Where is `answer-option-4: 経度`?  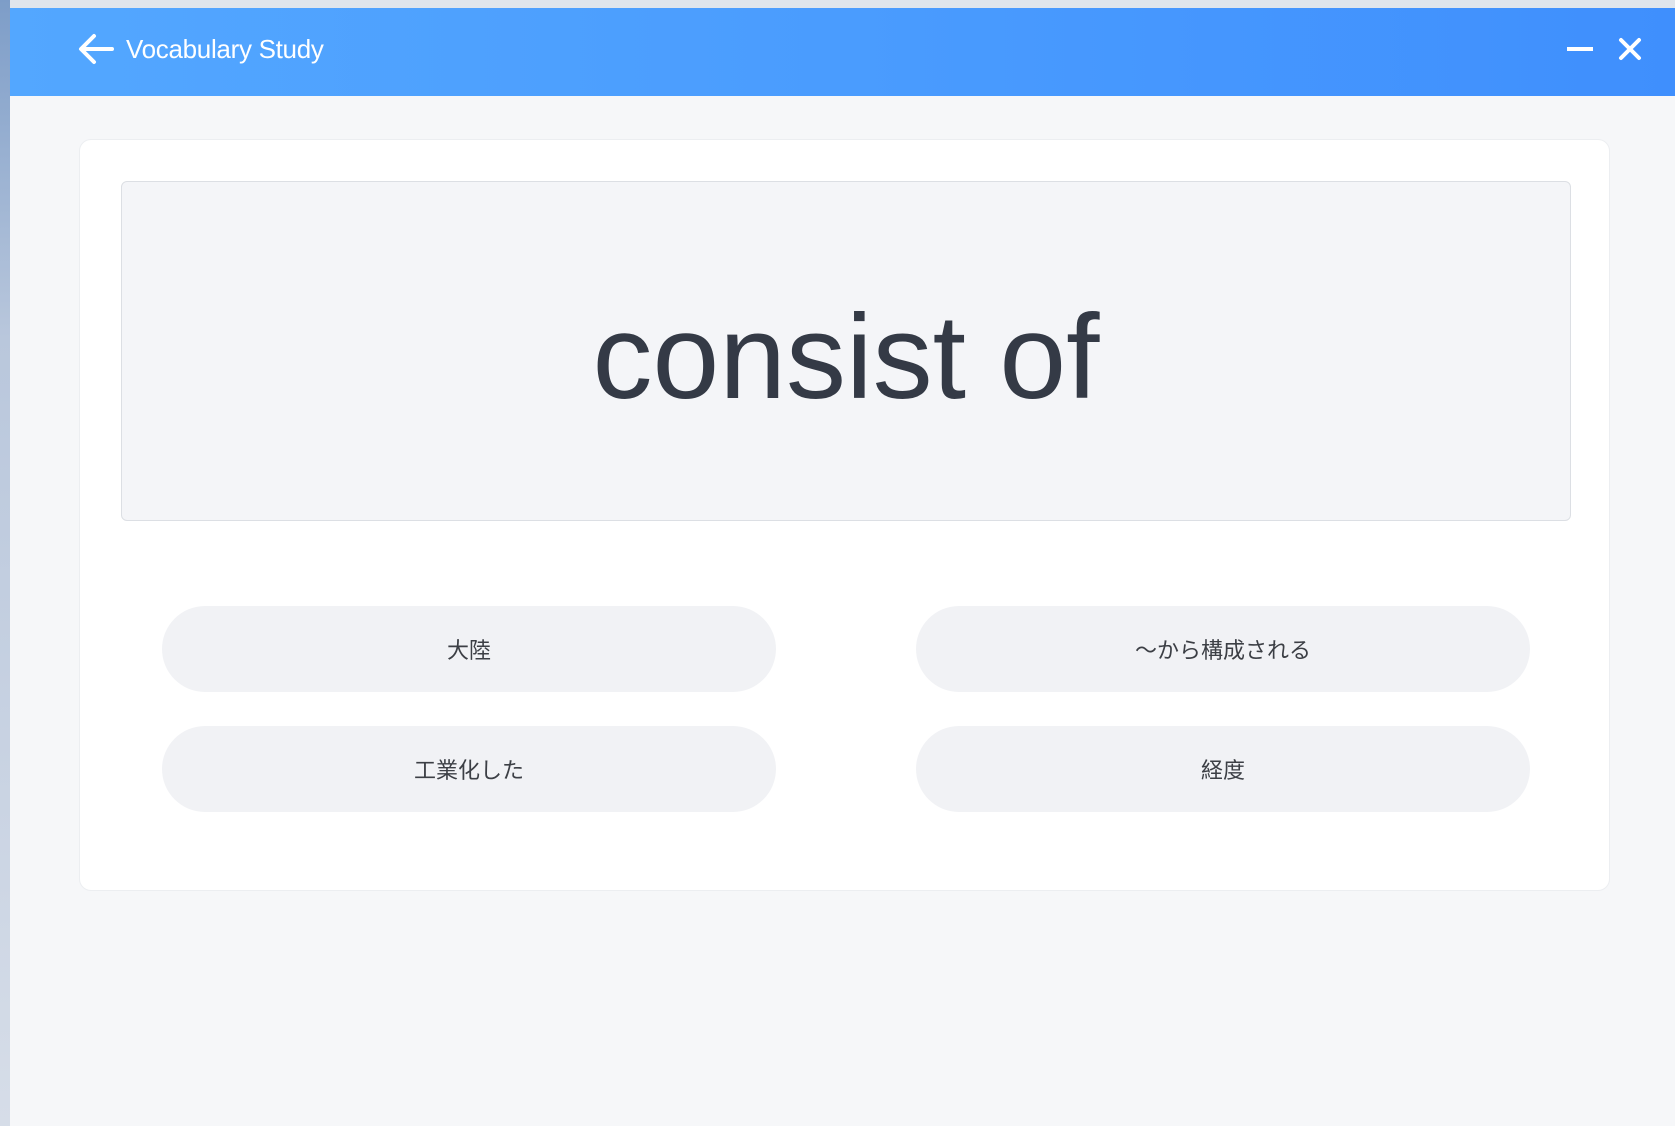 answer-option-4: 経度 is located at coordinates (1223, 769).